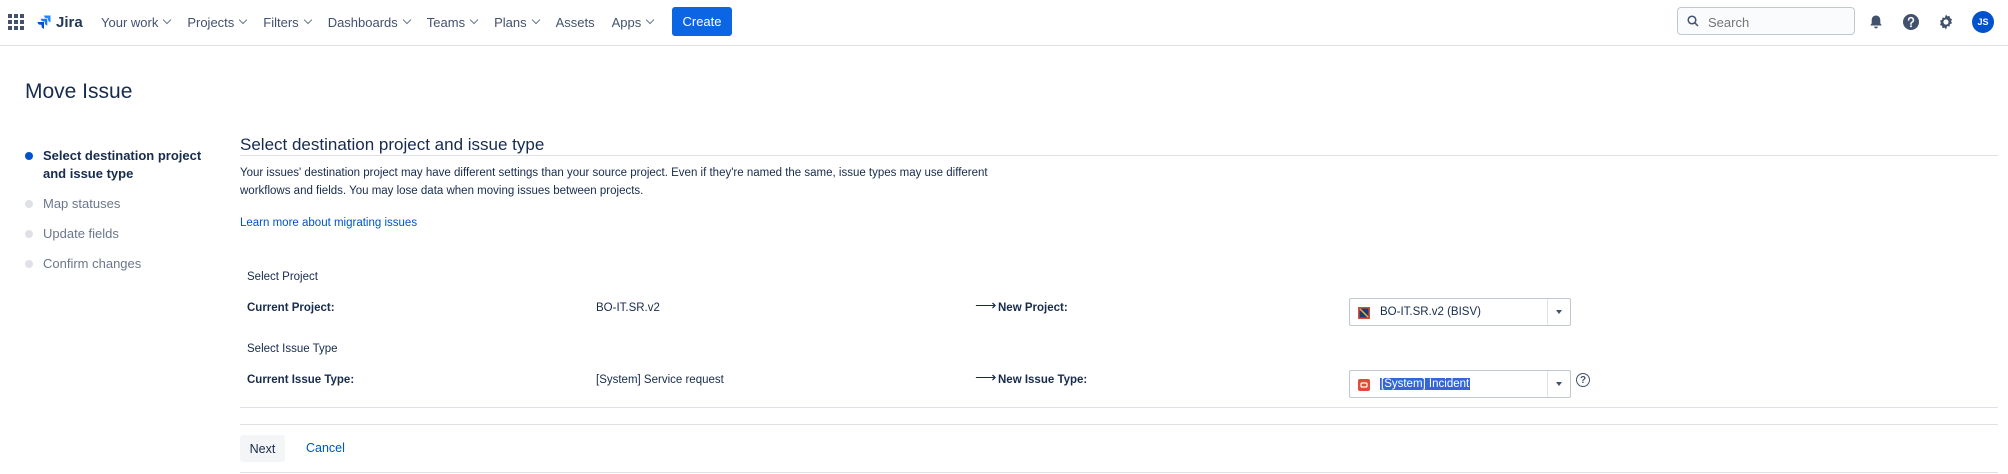 The width and height of the screenshot is (2008, 474). What do you see at coordinates (1033, 308) in the screenshot?
I see `new-project-label: New Project:` at bounding box center [1033, 308].